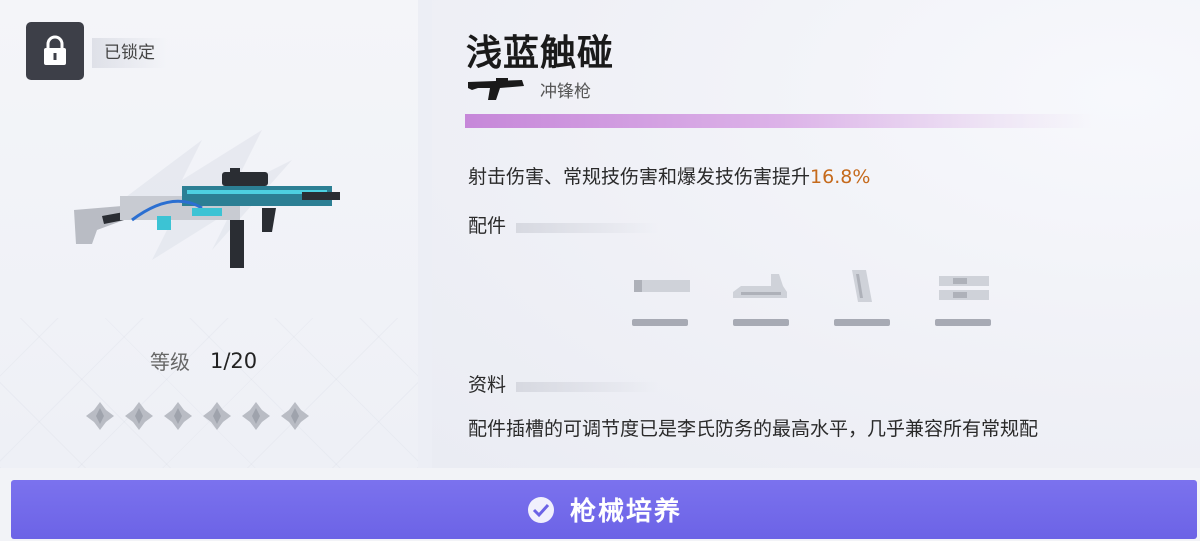 This screenshot has width=1200, height=541. What do you see at coordinates (964, 288) in the screenshot?
I see `grip-icon` at bounding box center [964, 288].